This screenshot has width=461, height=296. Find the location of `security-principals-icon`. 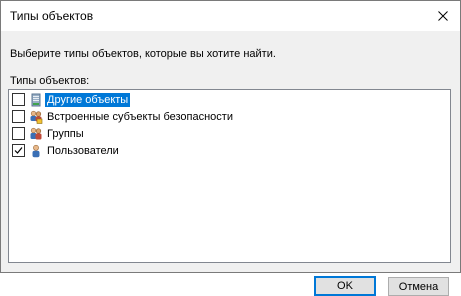

security-principals-icon is located at coordinates (36, 117).